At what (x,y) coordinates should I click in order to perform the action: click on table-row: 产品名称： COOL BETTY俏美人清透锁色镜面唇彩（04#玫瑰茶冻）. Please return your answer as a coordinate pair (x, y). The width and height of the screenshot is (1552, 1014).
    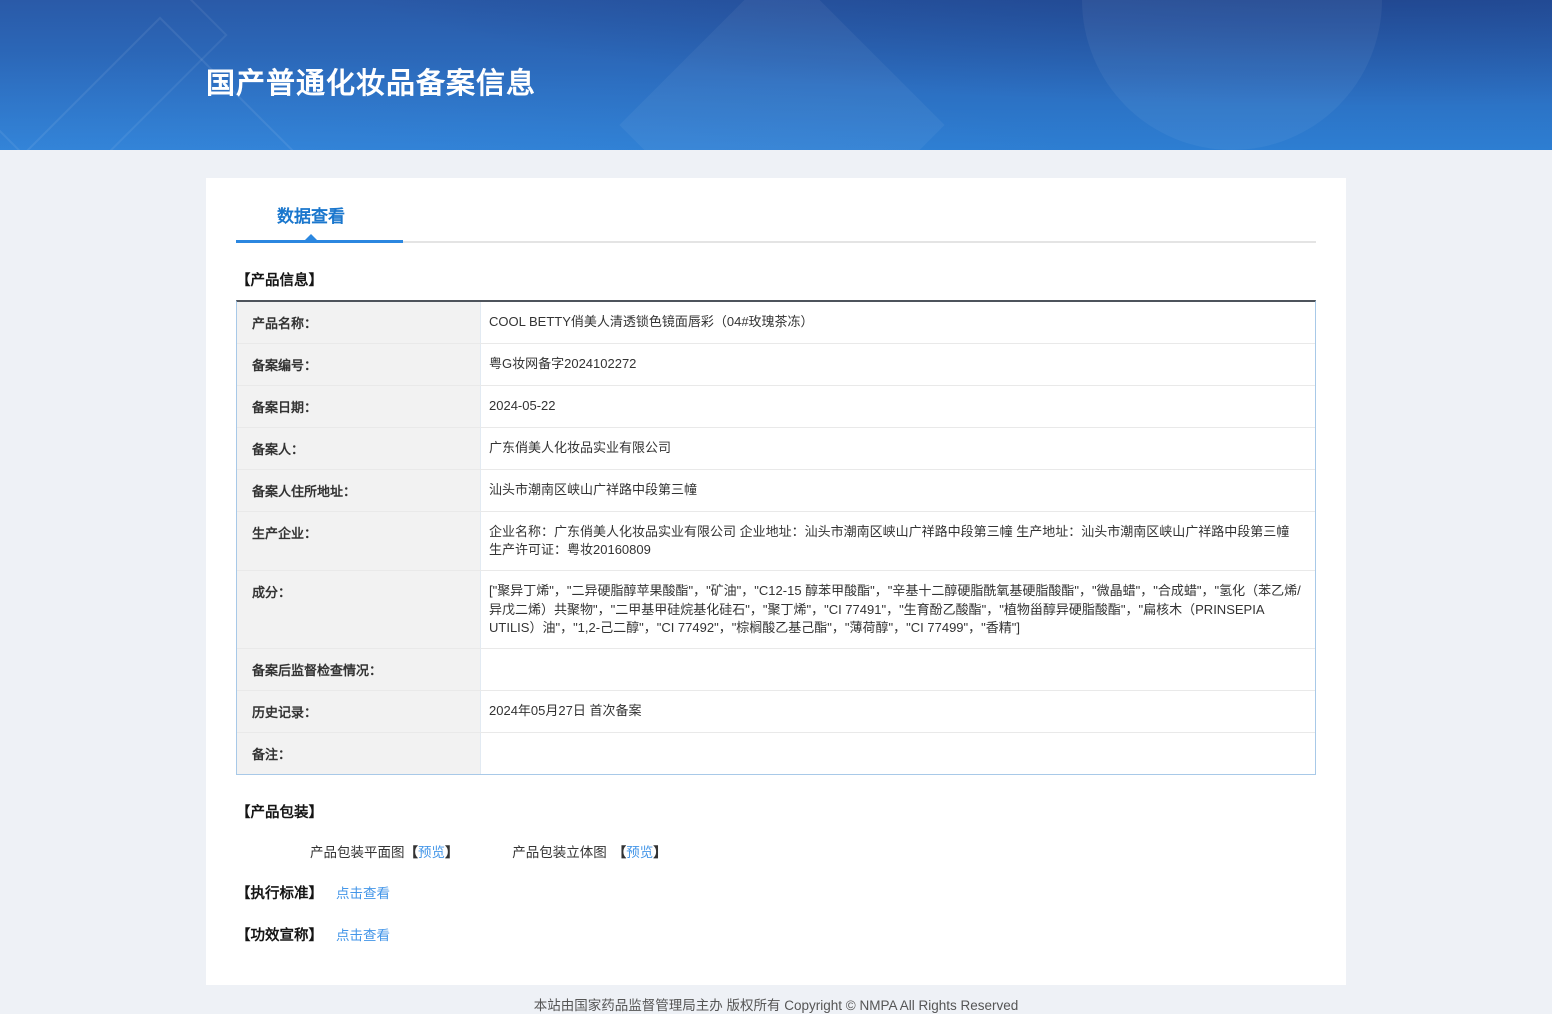
    Looking at the image, I should click on (776, 323).